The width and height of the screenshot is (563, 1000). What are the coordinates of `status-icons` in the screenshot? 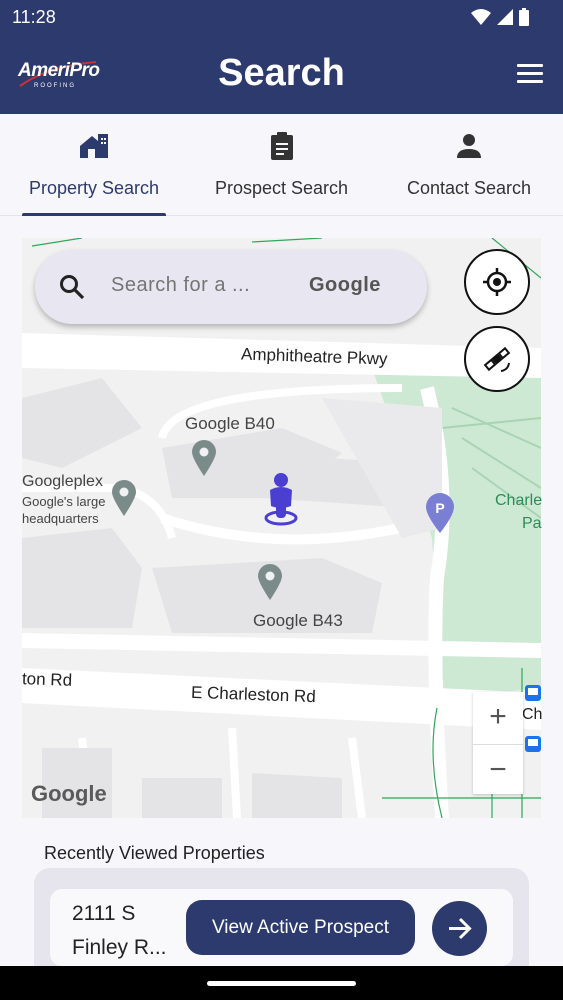 It's located at (500, 17).